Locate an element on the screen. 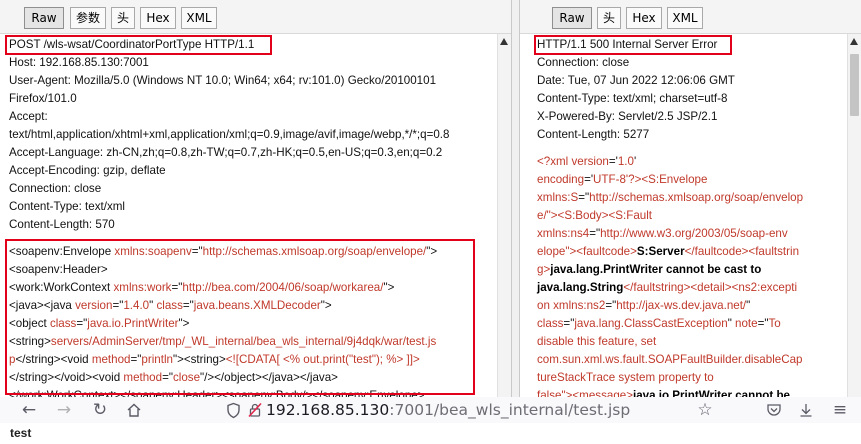 This screenshot has width=861, height=444. menu-icon: ≡ is located at coordinates (840, 410).